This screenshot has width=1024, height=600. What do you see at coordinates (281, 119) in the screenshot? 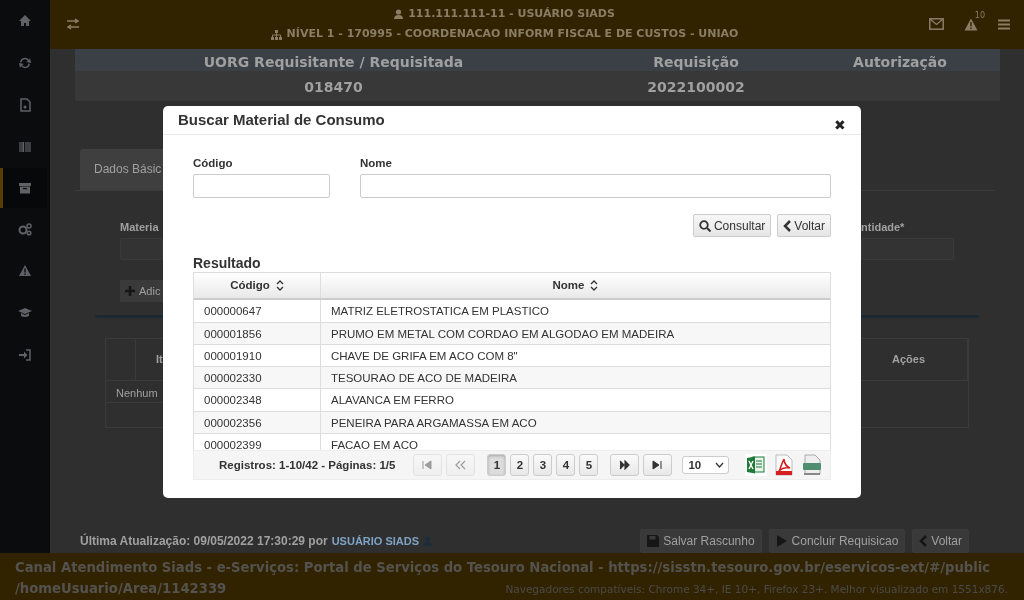
I see `dialog-title: Buscar Material de Consumo` at bounding box center [281, 119].